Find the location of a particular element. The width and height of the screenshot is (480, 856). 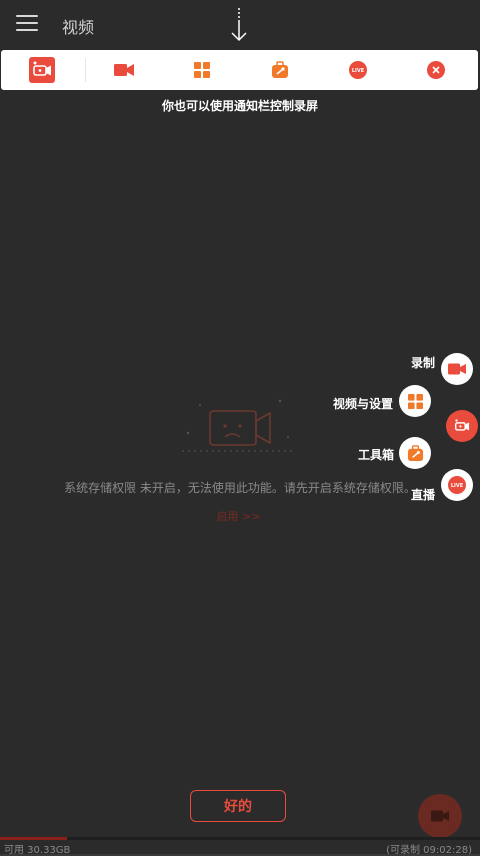

hamburger-menu-icon is located at coordinates (27, 24).